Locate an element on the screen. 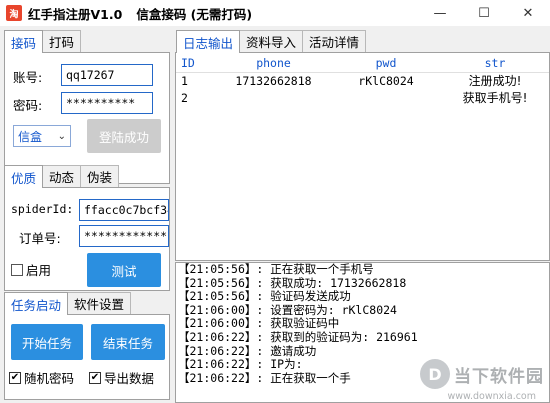 Image resolution: width=550 pixels, height=403 pixels. tab-activity-details: 活动详情 is located at coordinates (334, 41).